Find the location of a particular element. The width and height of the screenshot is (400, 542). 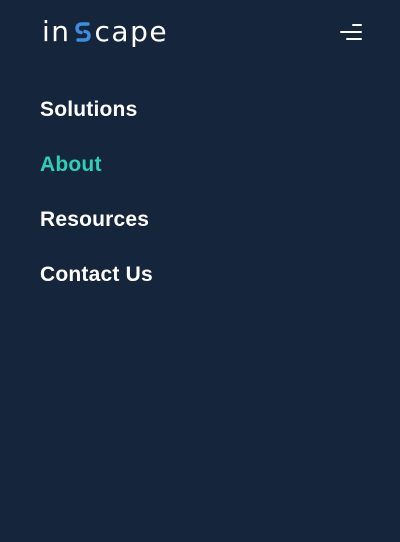

hamburger-menu-icon is located at coordinates (350, 32).